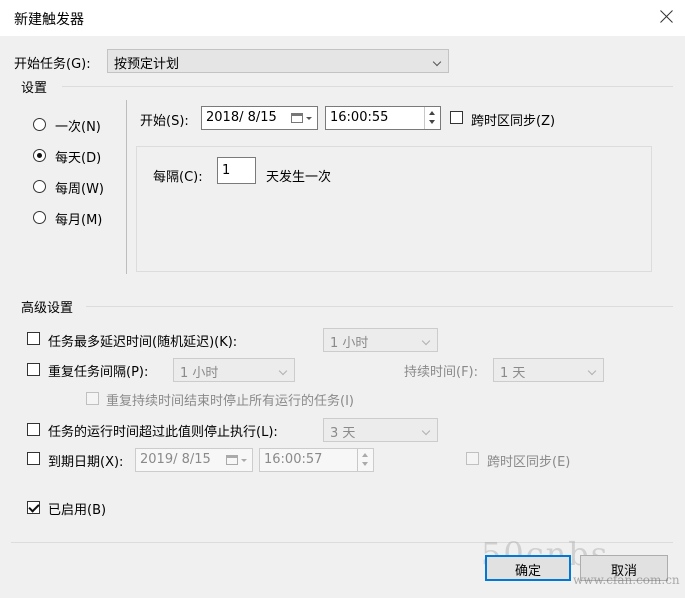  What do you see at coordinates (33, 369) in the screenshot?
I see `repeat-checkbox` at bounding box center [33, 369].